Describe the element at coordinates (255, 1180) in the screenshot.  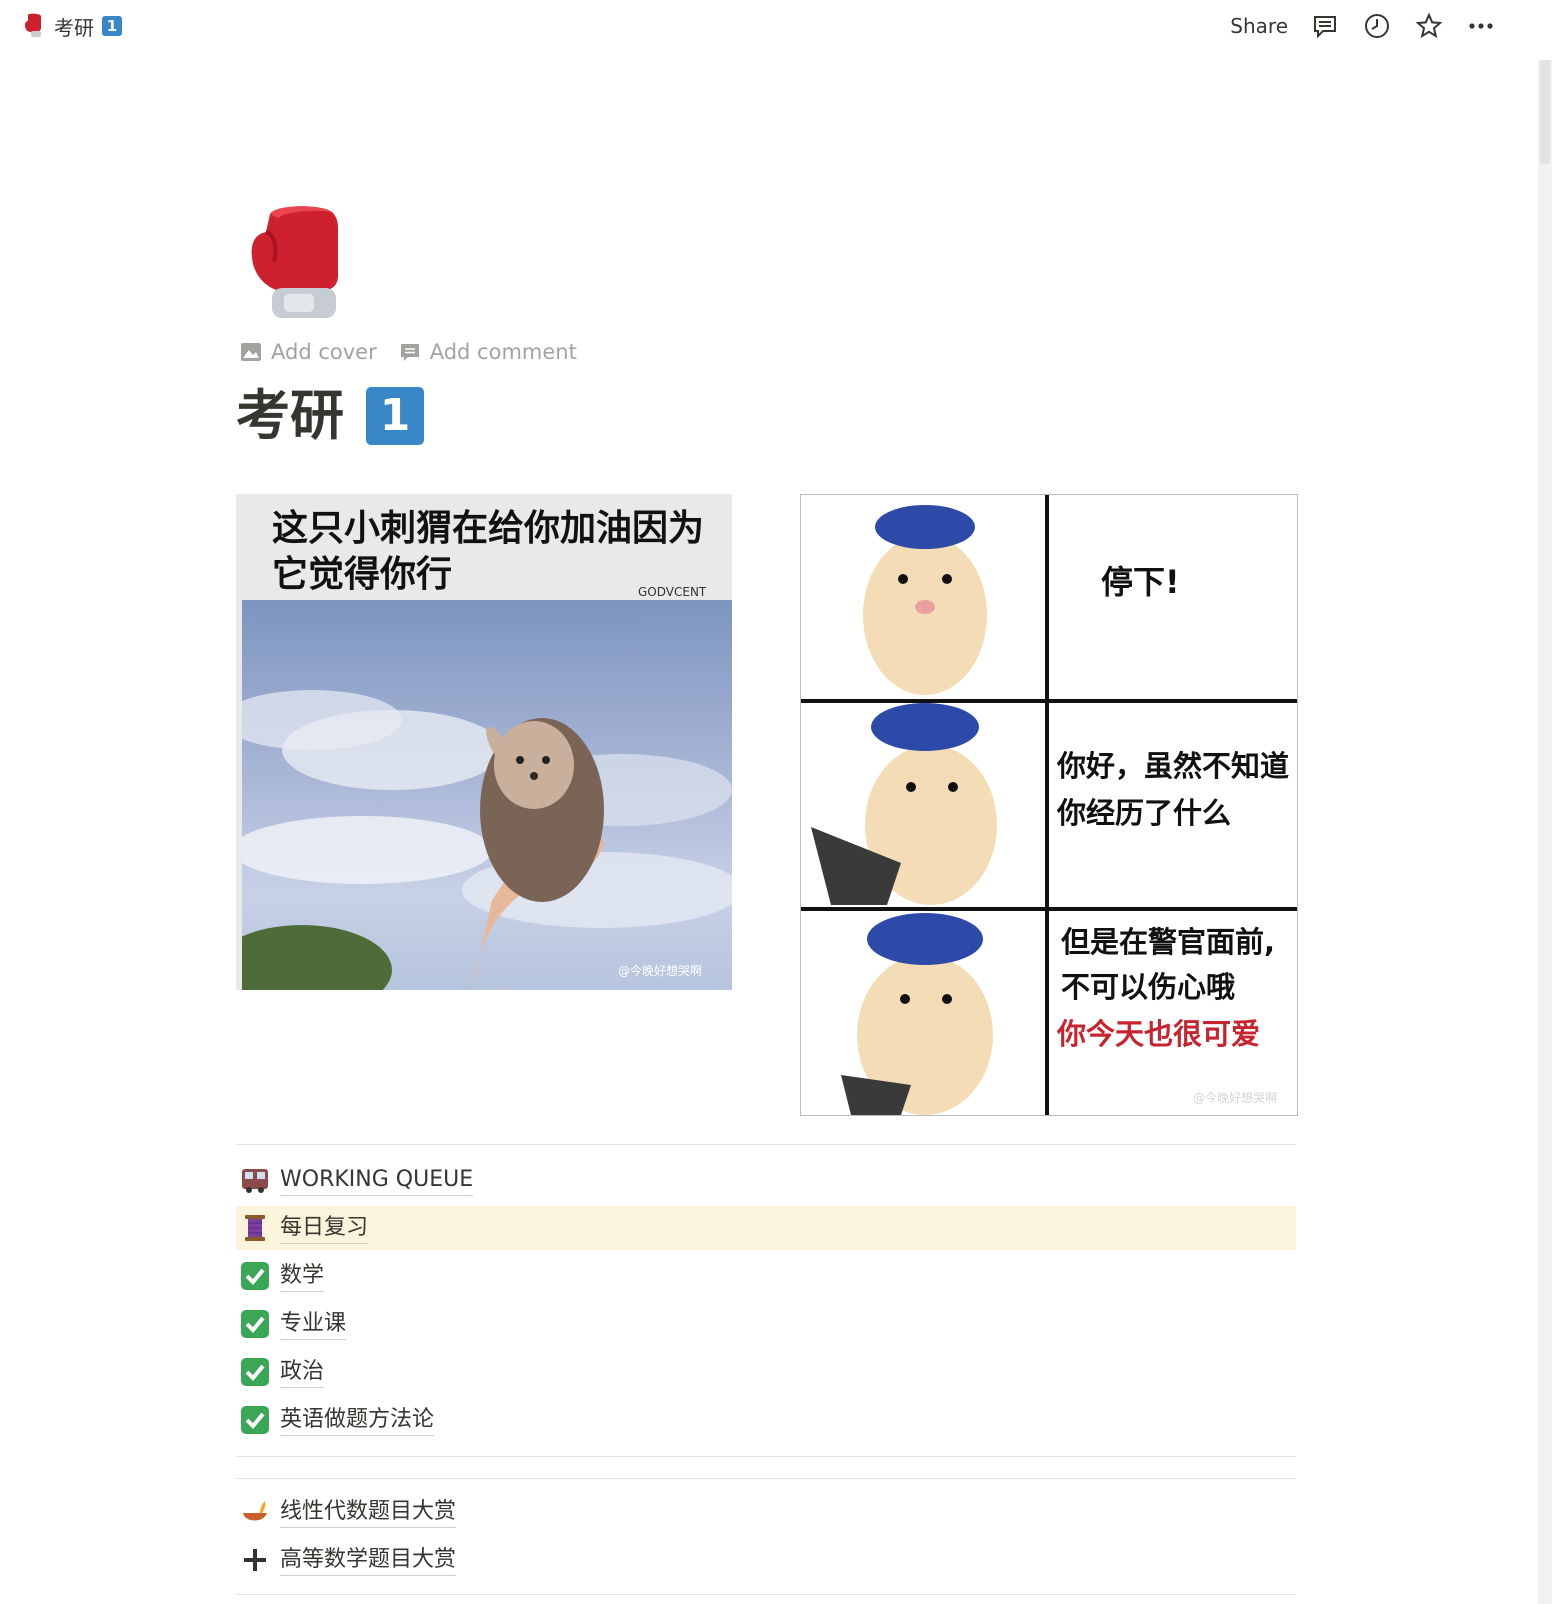
I see `train-icon` at that location.